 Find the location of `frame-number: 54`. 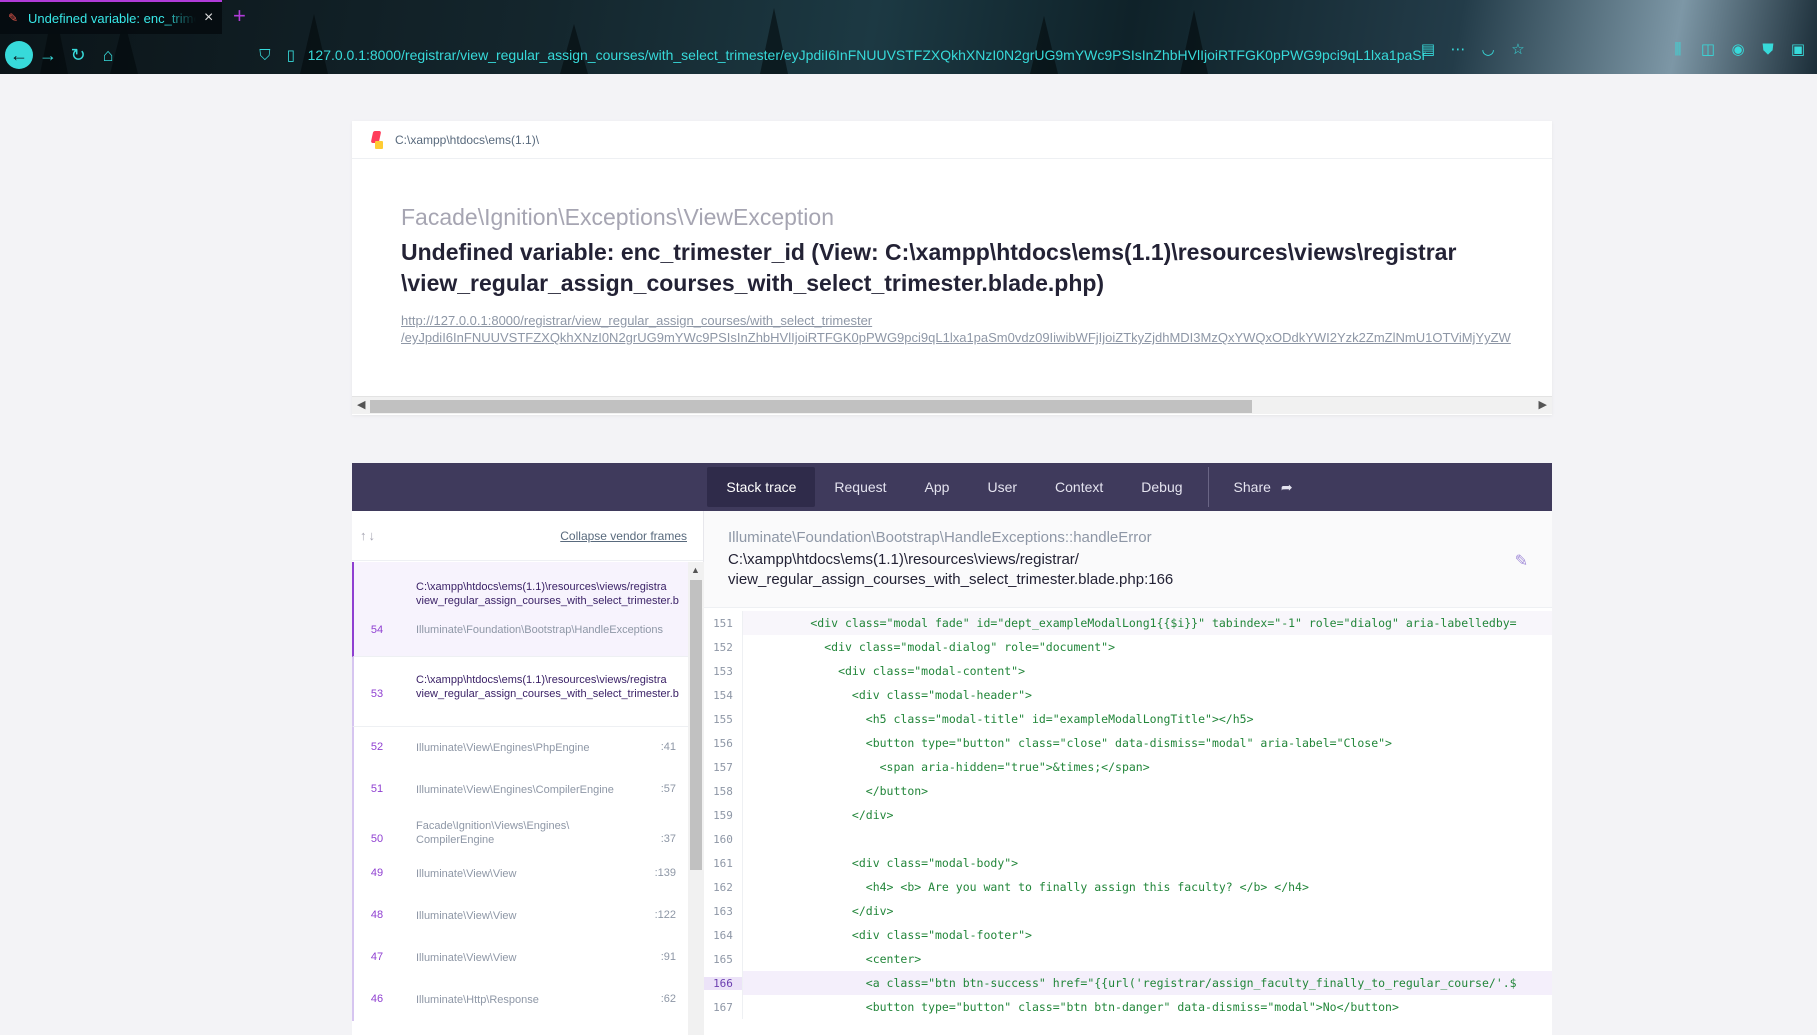

frame-number: 54 is located at coordinates (377, 630).